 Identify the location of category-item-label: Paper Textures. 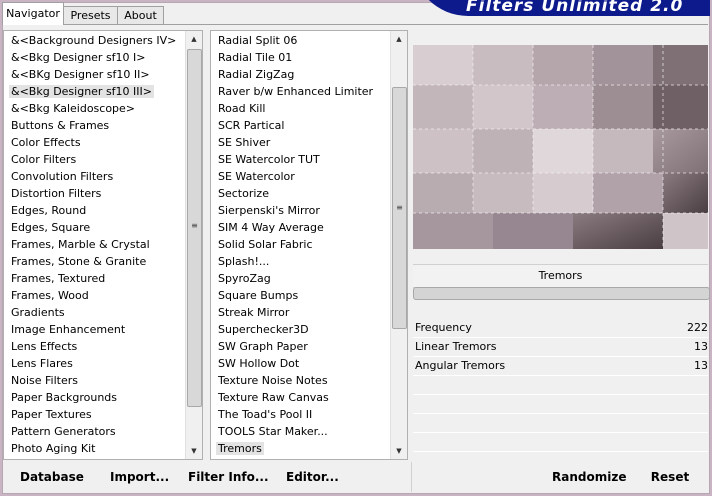
(51, 414).